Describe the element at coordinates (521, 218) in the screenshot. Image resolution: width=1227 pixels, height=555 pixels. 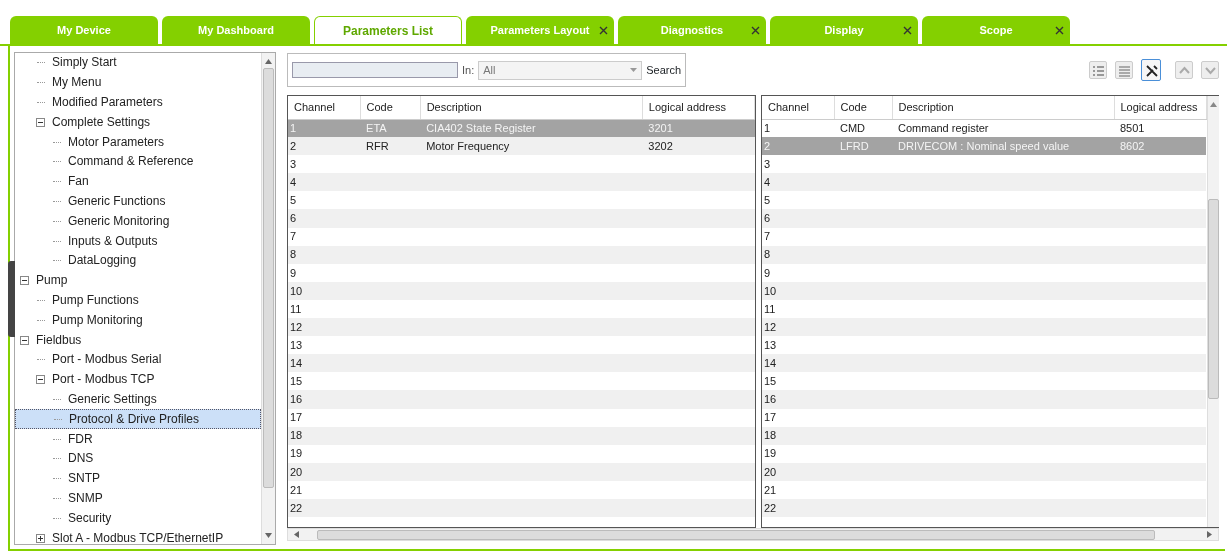
I see `table-row: 6` at that location.